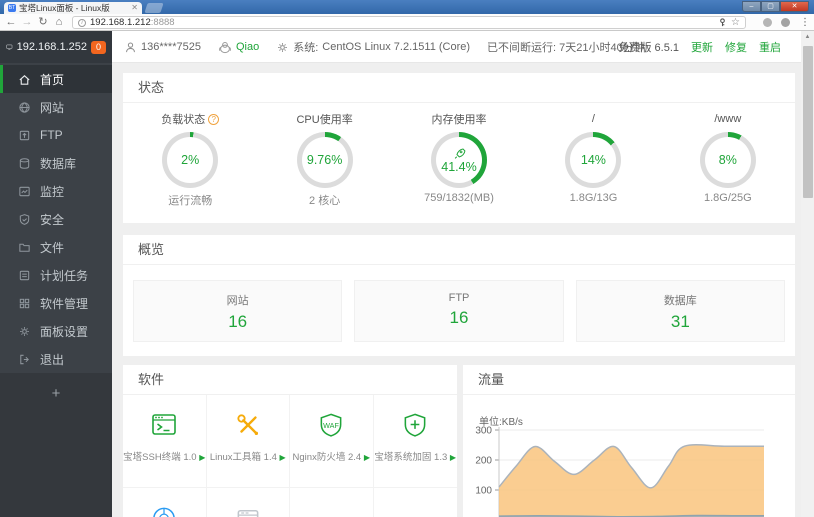  I want to click on gauge-load: 负载状态? 2% 运行流畅, so click(190, 155).